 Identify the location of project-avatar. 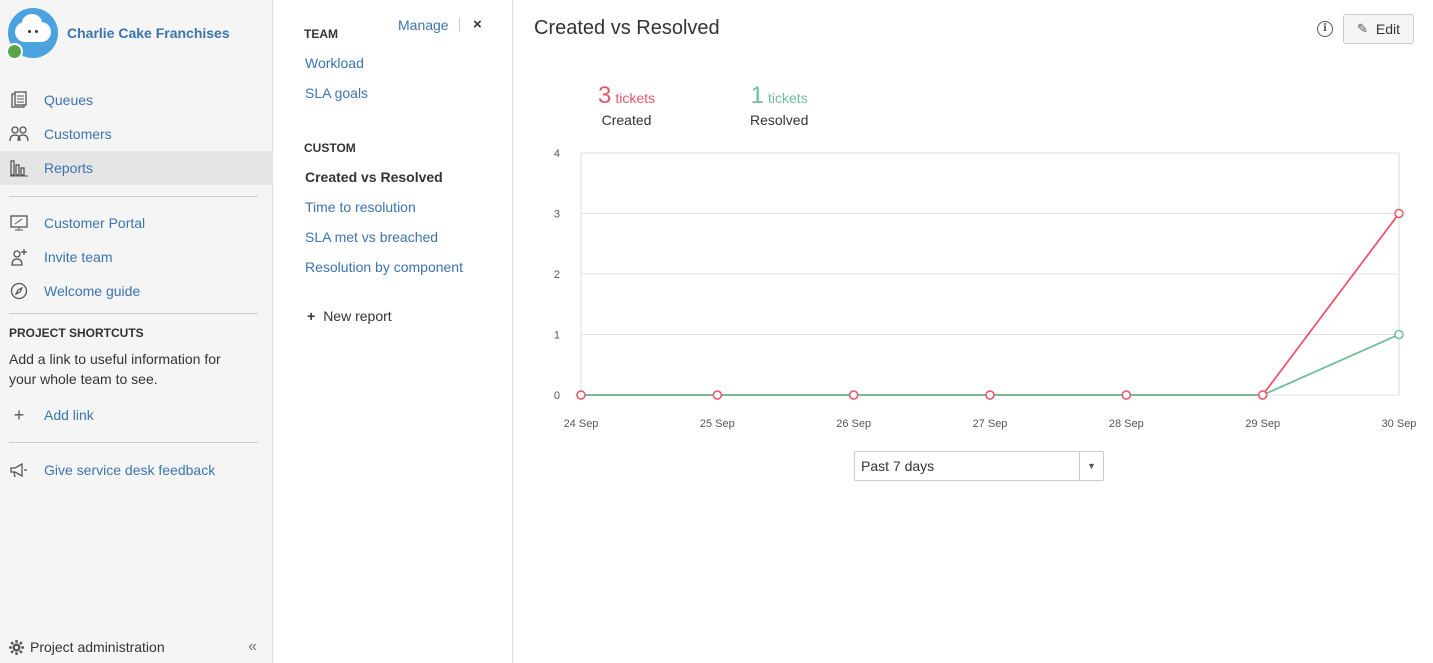
(32, 34).